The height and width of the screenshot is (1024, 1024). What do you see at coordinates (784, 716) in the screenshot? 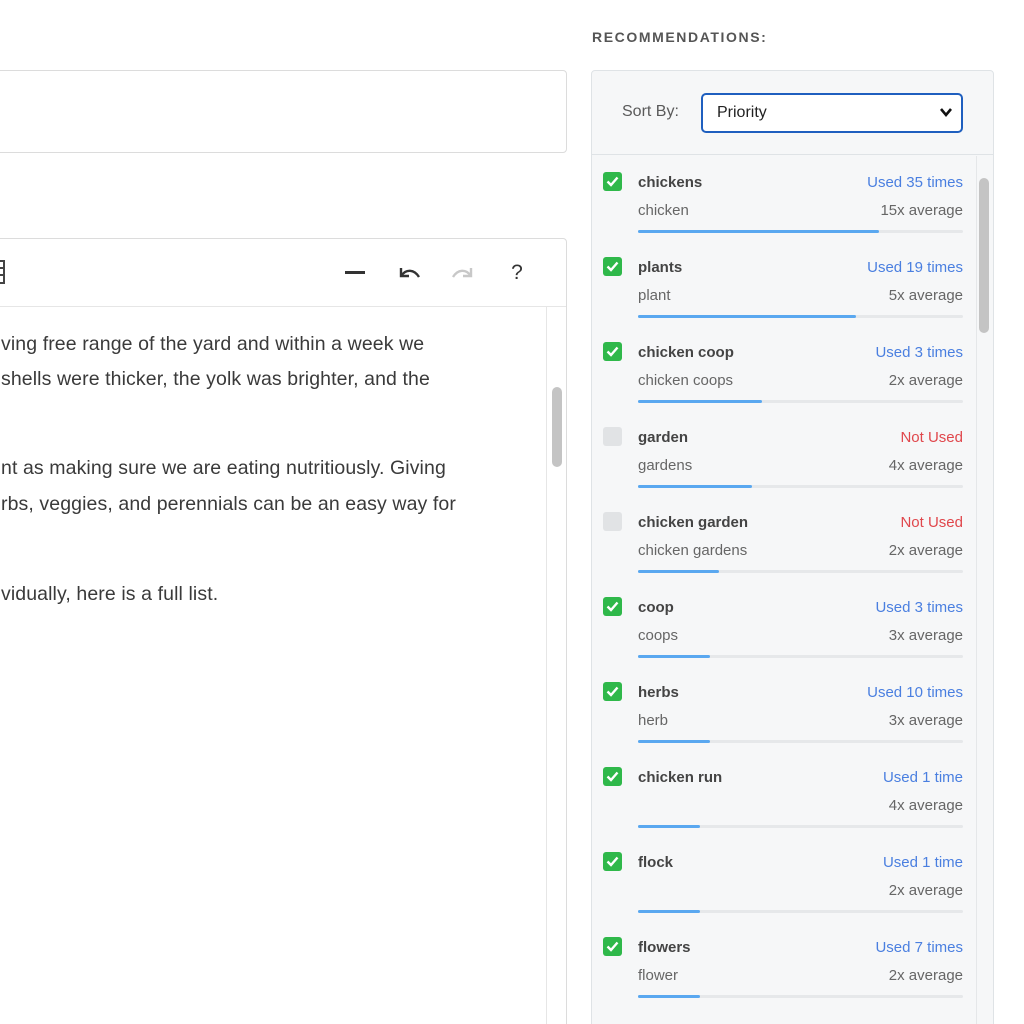
I see `recommendation-item: herbs herb Used 10 times 3x average` at bounding box center [784, 716].